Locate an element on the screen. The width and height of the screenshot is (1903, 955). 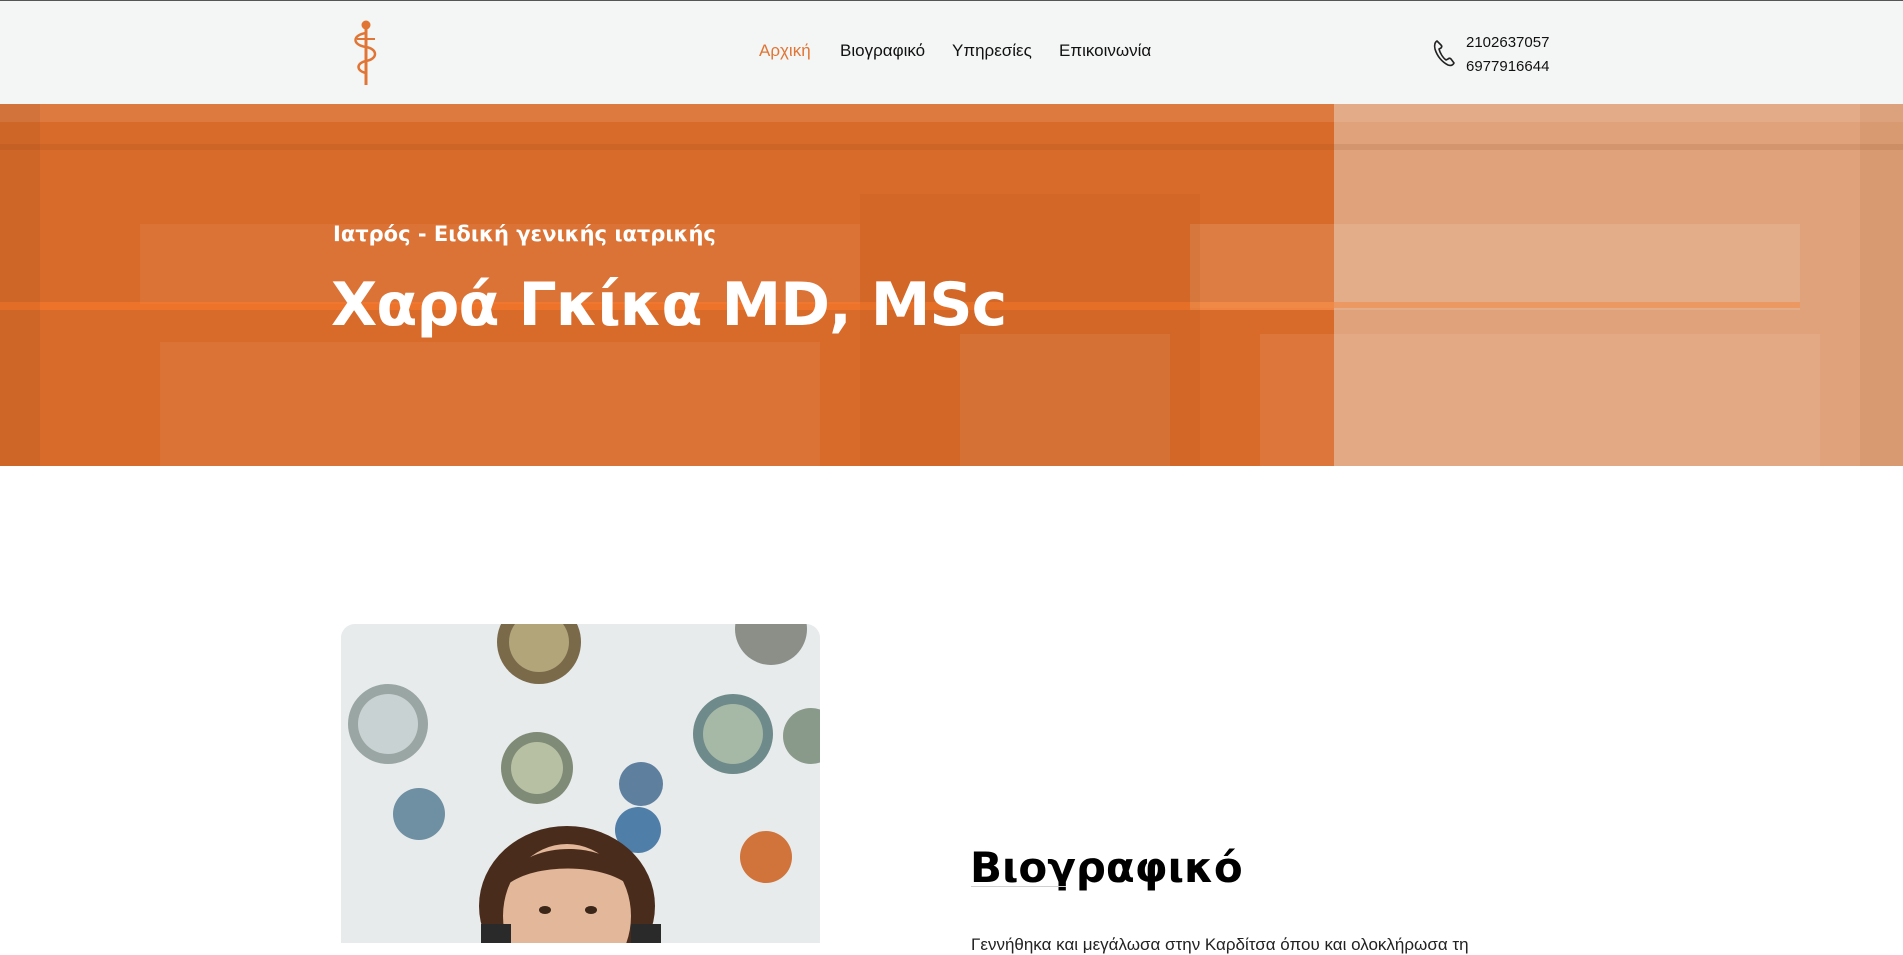
nav-item-home: Αρχική is located at coordinates (785, 51).